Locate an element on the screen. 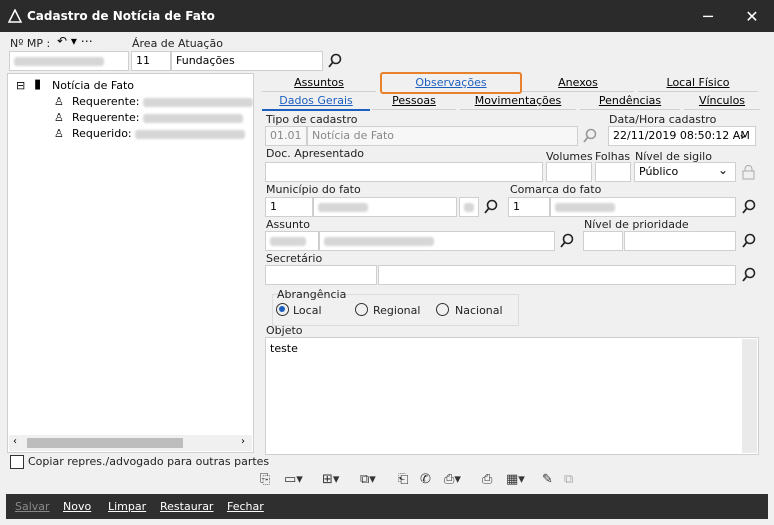 This screenshot has height=525, width=774. tree-structure-icon: ⊞▾ is located at coordinates (330, 479).